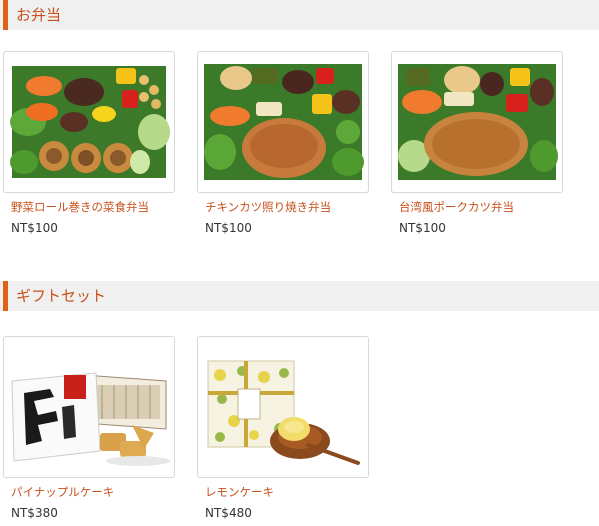 Image resolution: width=599 pixels, height=526 pixels. What do you see at coordinates (89, 407) in the screenshot?
I see `product-image-pineapple-cake` at bounding box center [89, 407].